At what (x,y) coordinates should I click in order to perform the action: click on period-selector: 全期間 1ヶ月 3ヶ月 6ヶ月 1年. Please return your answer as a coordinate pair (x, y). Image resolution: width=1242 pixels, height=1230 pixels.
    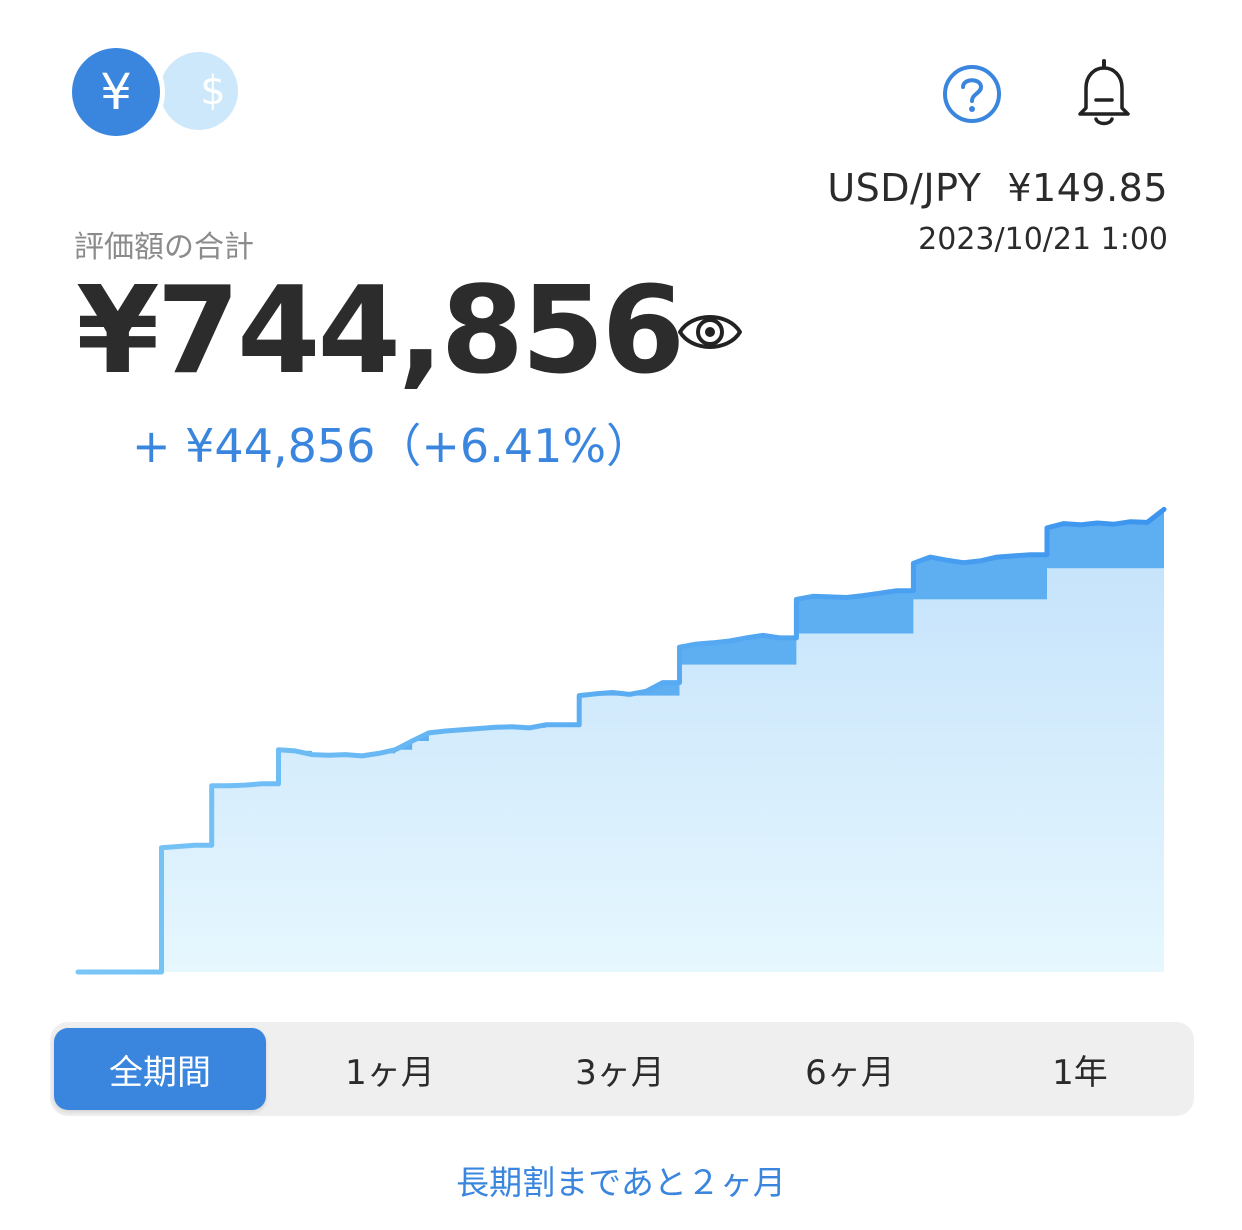
    Looking at the image, I should click on (622, 1069).